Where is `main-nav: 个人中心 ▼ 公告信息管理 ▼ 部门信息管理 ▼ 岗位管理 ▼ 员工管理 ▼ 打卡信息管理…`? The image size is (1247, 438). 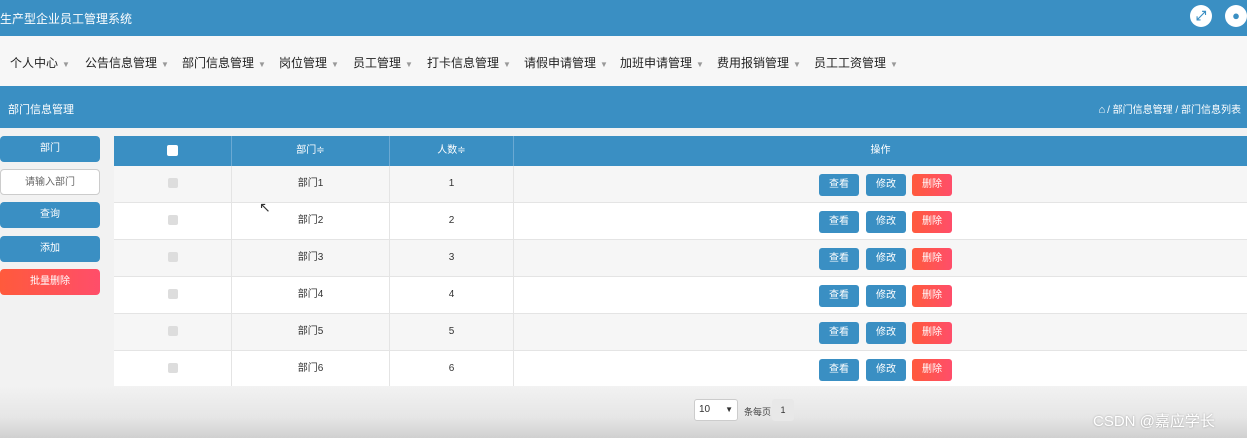 main-nav: 个人中心 ▼ 公告信息管理 ▼ 部门信息管理 ▼ 岗位管理 ▼ 员工管理 ▼ 打卡信息管理… is located at coordinates (623, 61).